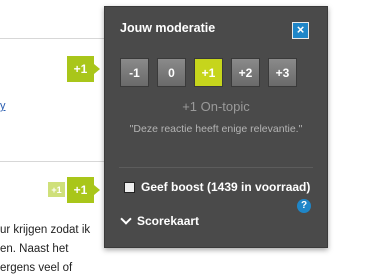 Image resolution: width=372 pixels, height=279 pixels. Describe the element at coordinates (245, 72) in the screenshot. I see `vote-plus-2-button: +2` at that location.